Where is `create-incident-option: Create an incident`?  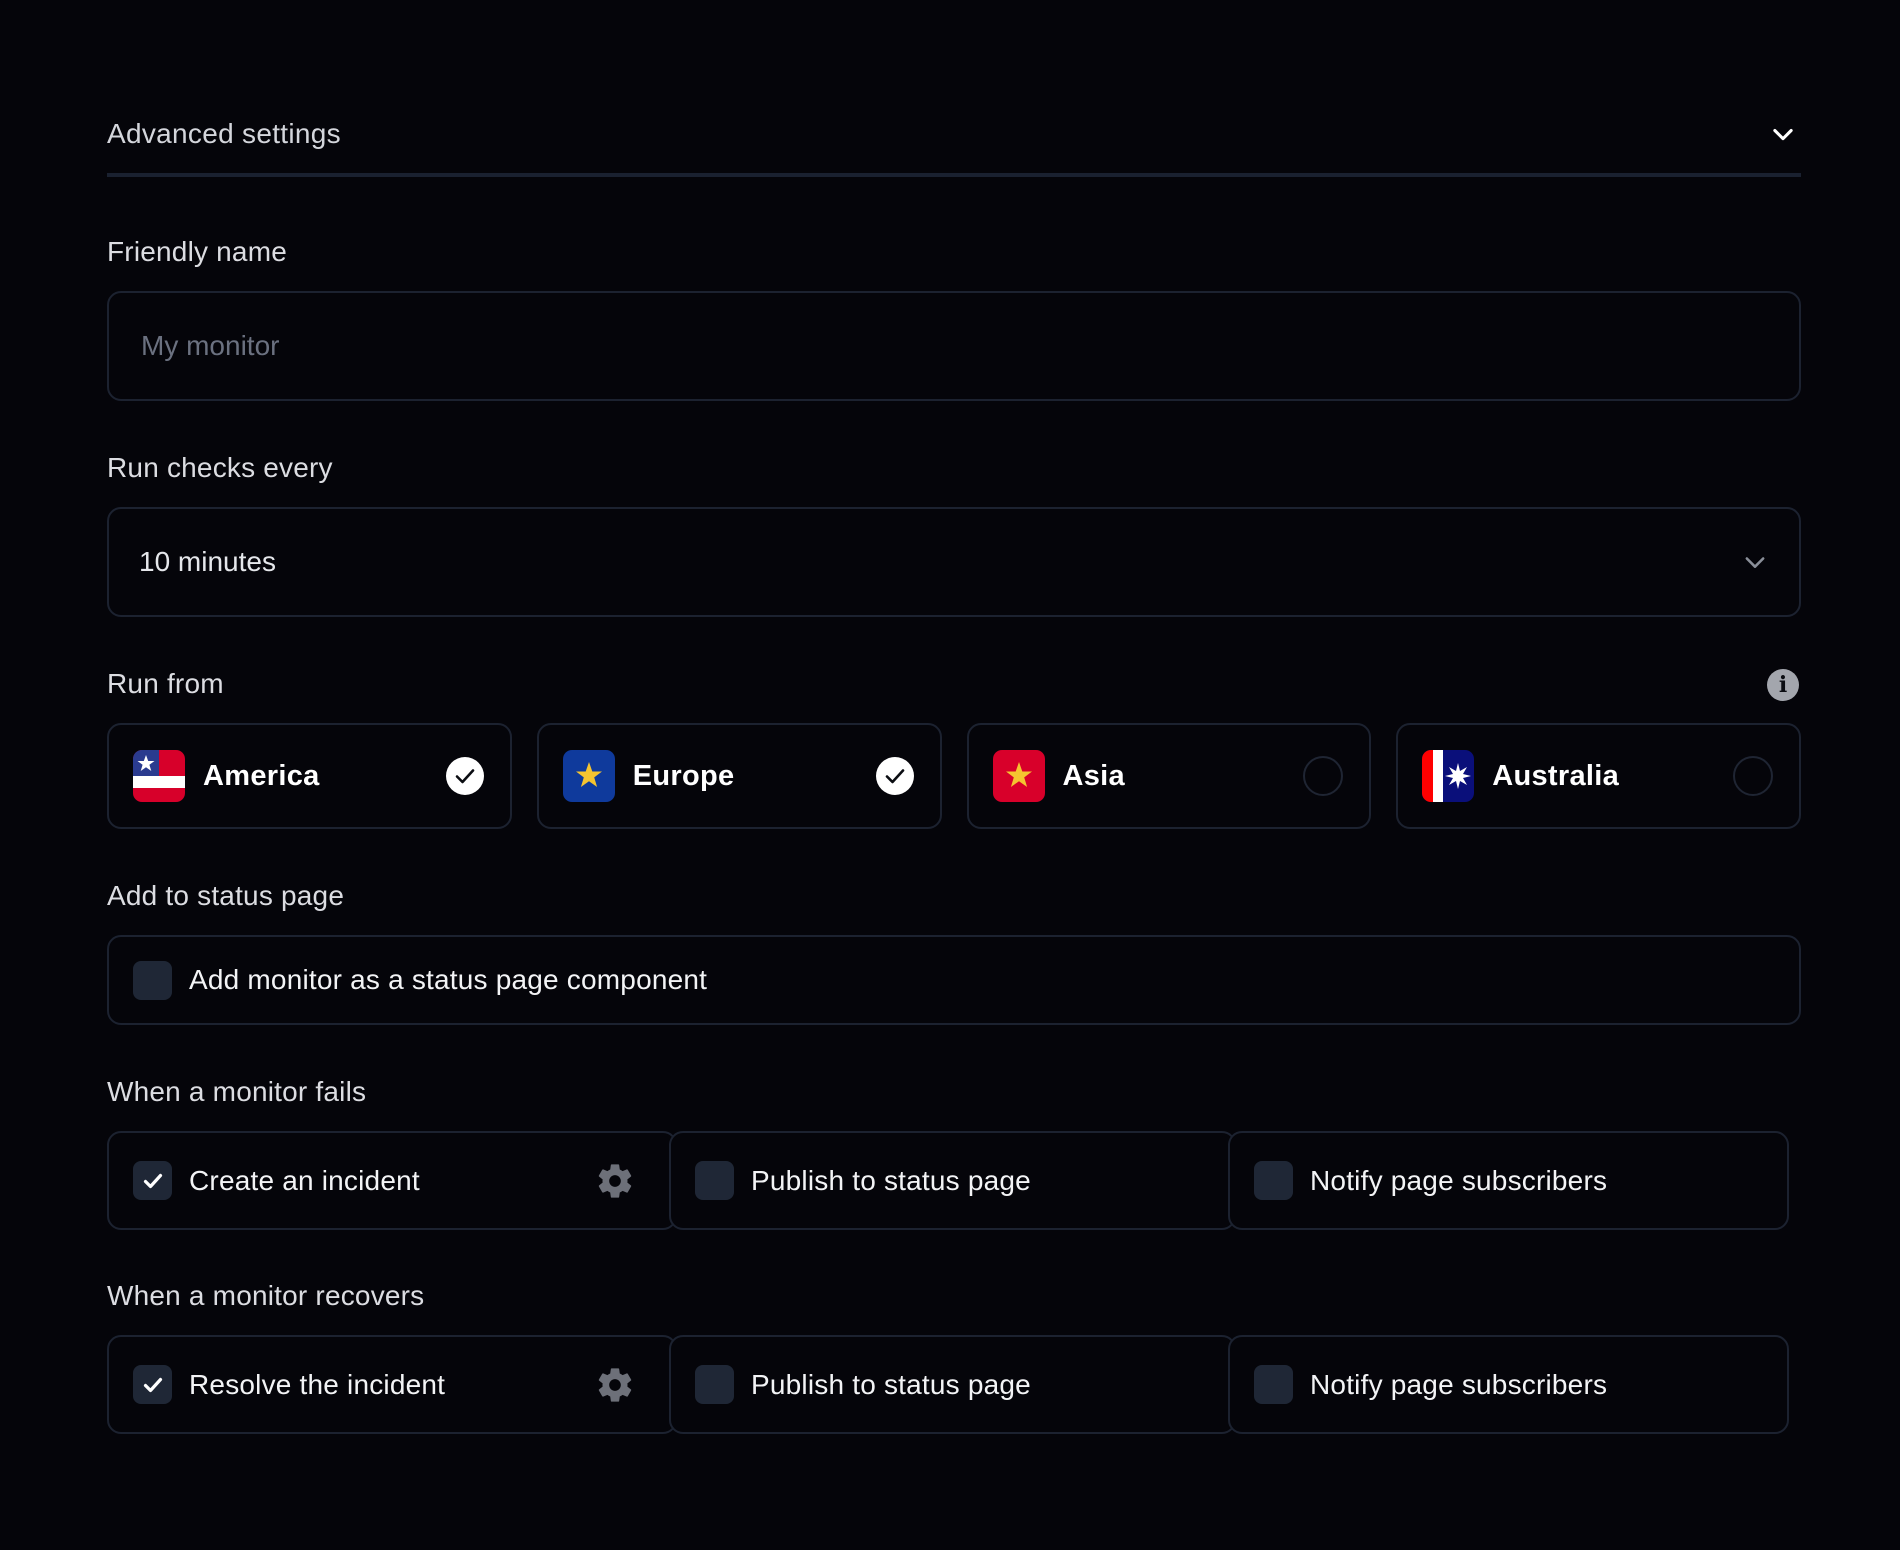 create-incident-option: Create an incident is located at coordinates (392, 1180).